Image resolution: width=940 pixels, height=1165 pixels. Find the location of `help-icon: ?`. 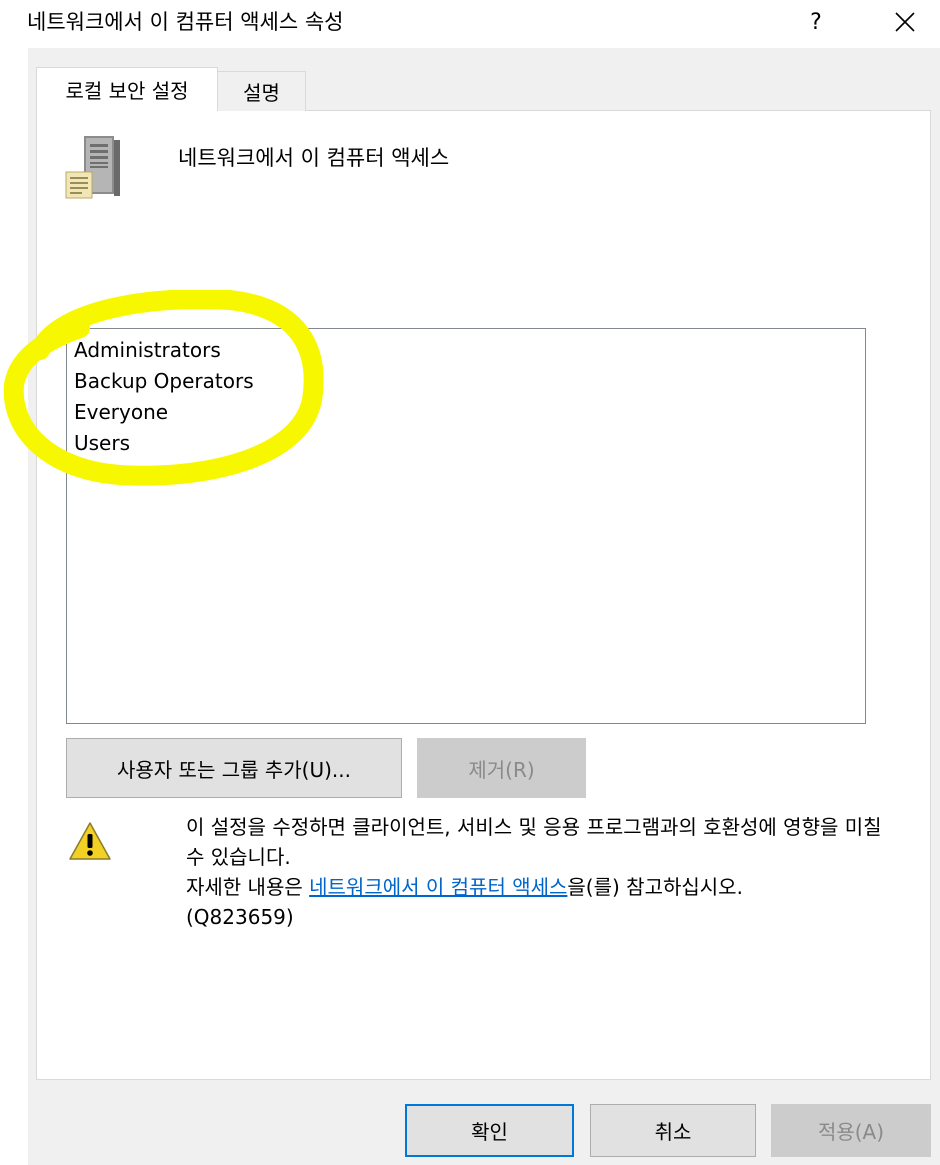

help-icon: ? is located at coordinates (816, 22).